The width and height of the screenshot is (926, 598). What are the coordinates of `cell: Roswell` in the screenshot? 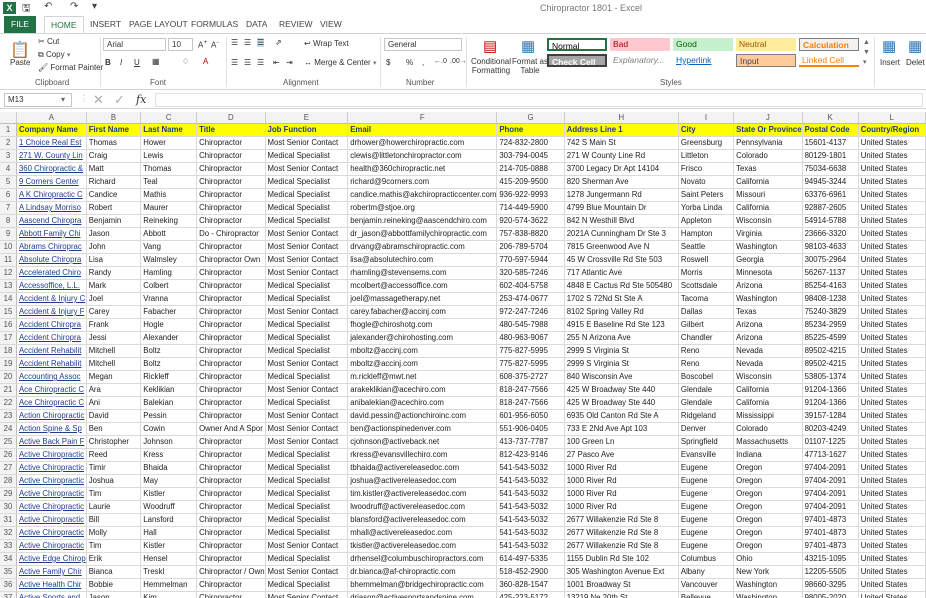 It's located at (706, 260).